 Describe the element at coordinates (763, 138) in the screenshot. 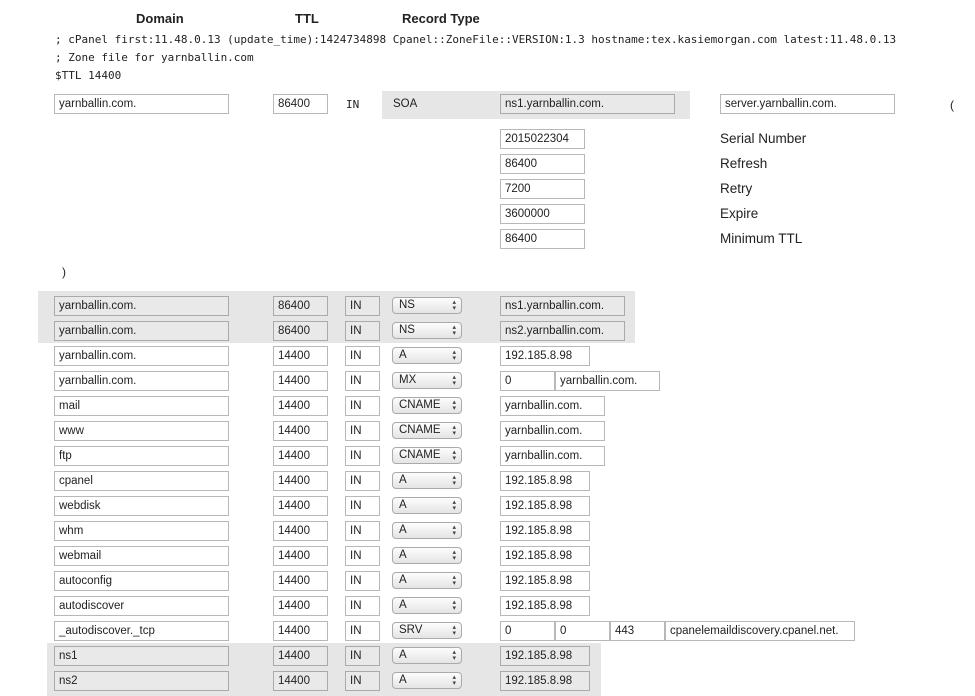

I see `soa-field-label: Serial Number` at that location.